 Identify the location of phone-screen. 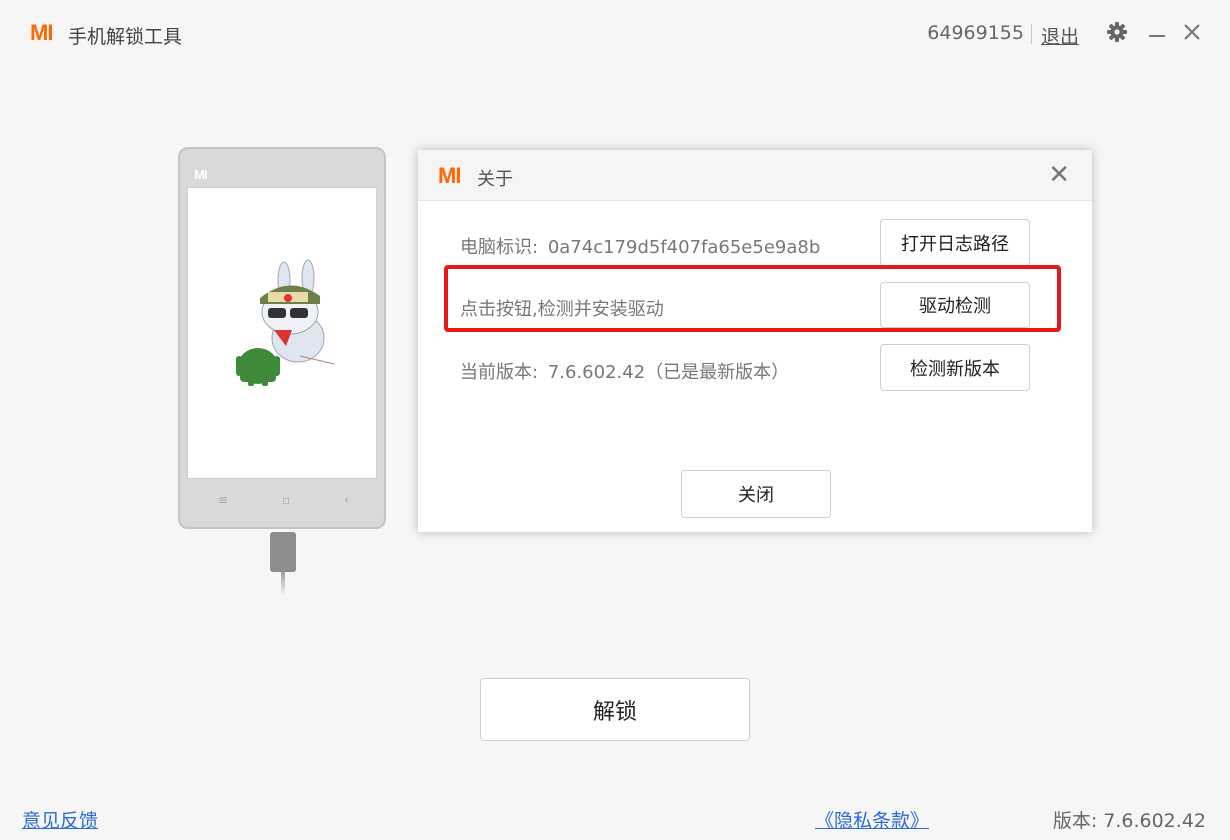
(282, 333).